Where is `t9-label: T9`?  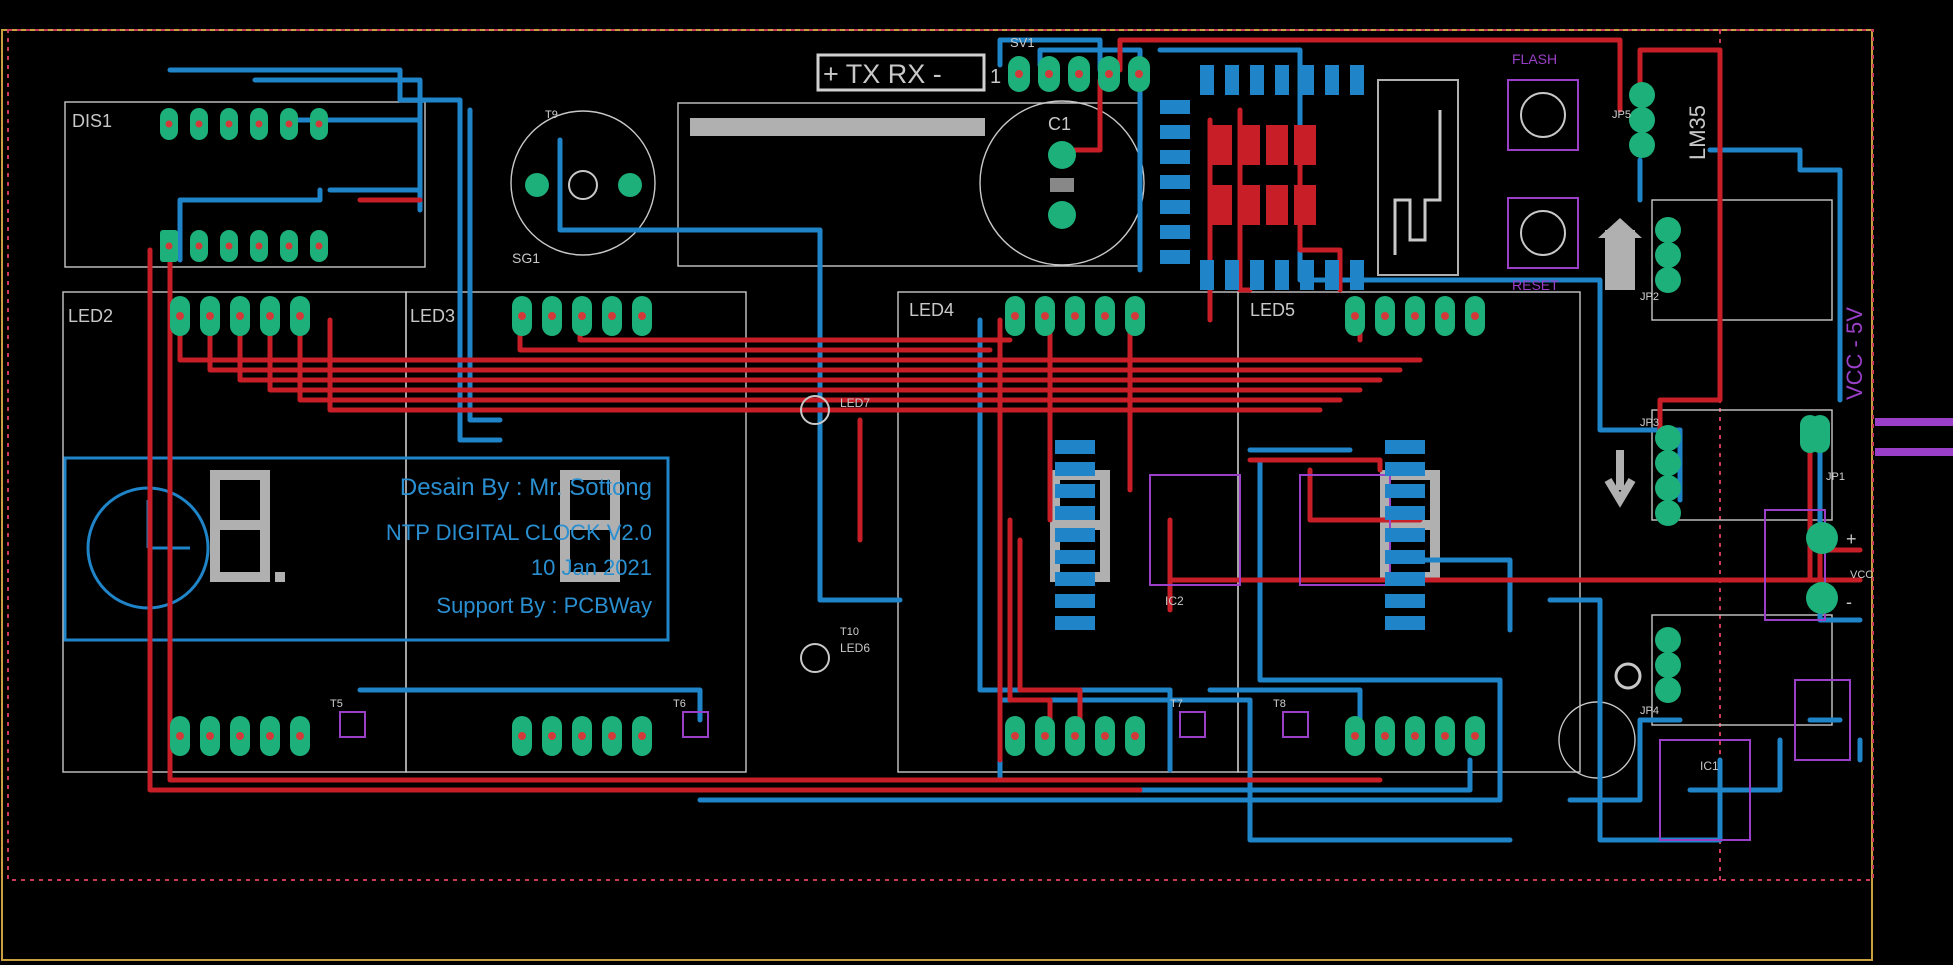 t9-label: T9 is located at coordinates (551, 115).